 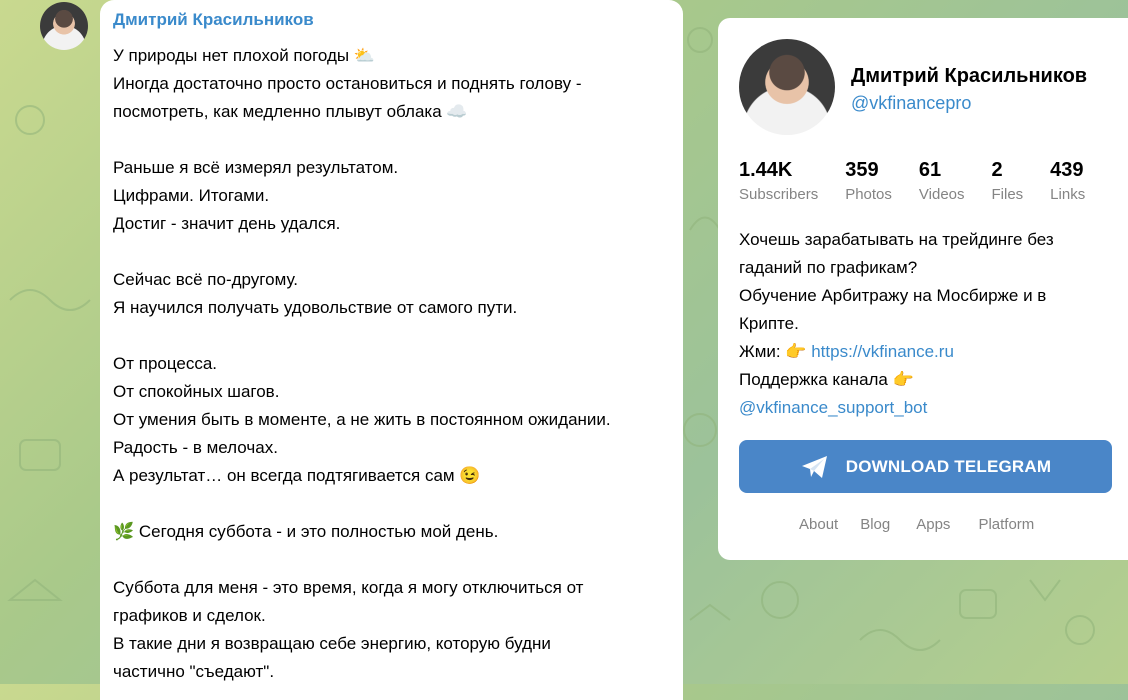 I want to click on message-line: Цифрами. Итогами., so click(x=191, y=195).